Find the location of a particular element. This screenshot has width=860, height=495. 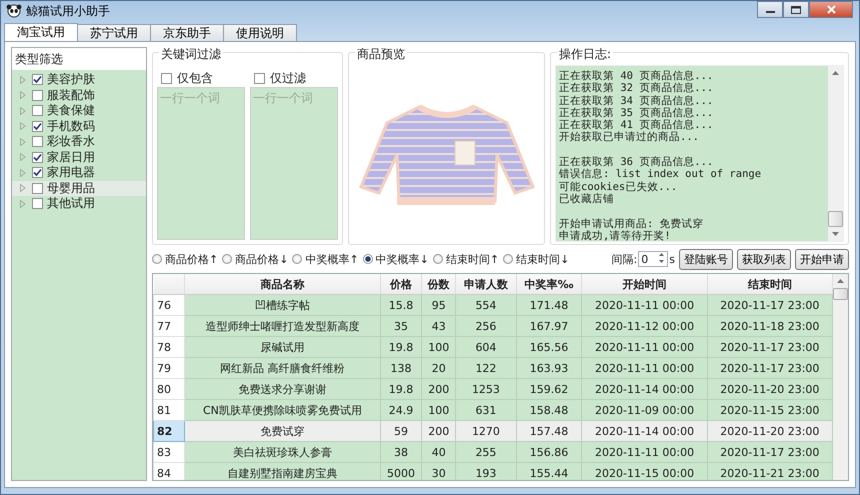

tree-item: 美容护肤 is located at coordinates (79, 80).